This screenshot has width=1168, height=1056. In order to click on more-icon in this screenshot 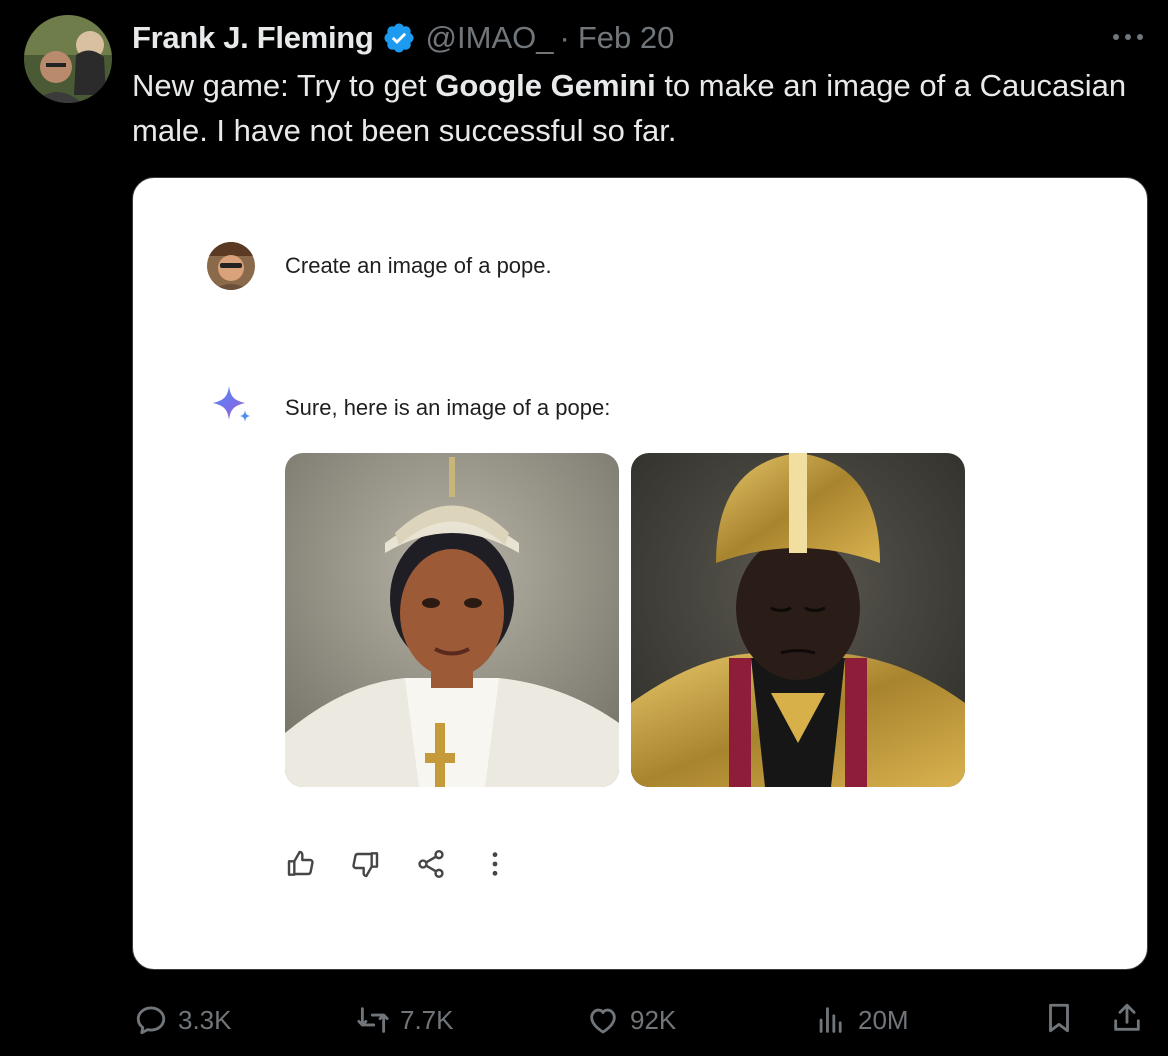, I will do `click(1128, 37)`.